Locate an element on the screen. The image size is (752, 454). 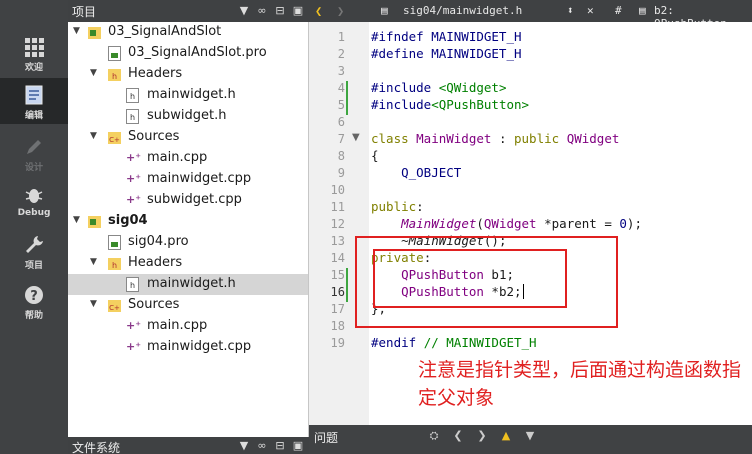
mode-bar: 欢迎 编辑 设计 Debug 项目 ? 帮助 is located at coordinates (34, 227).